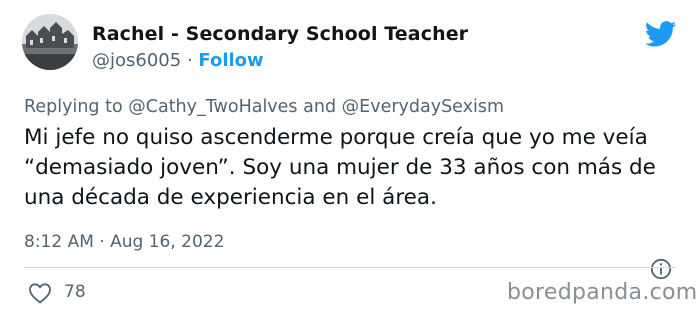 The width and height of the screenshot is (700, 319). I want to click on reply-mention-everydaysexism: @EverydaySexism, so click(423, 107).